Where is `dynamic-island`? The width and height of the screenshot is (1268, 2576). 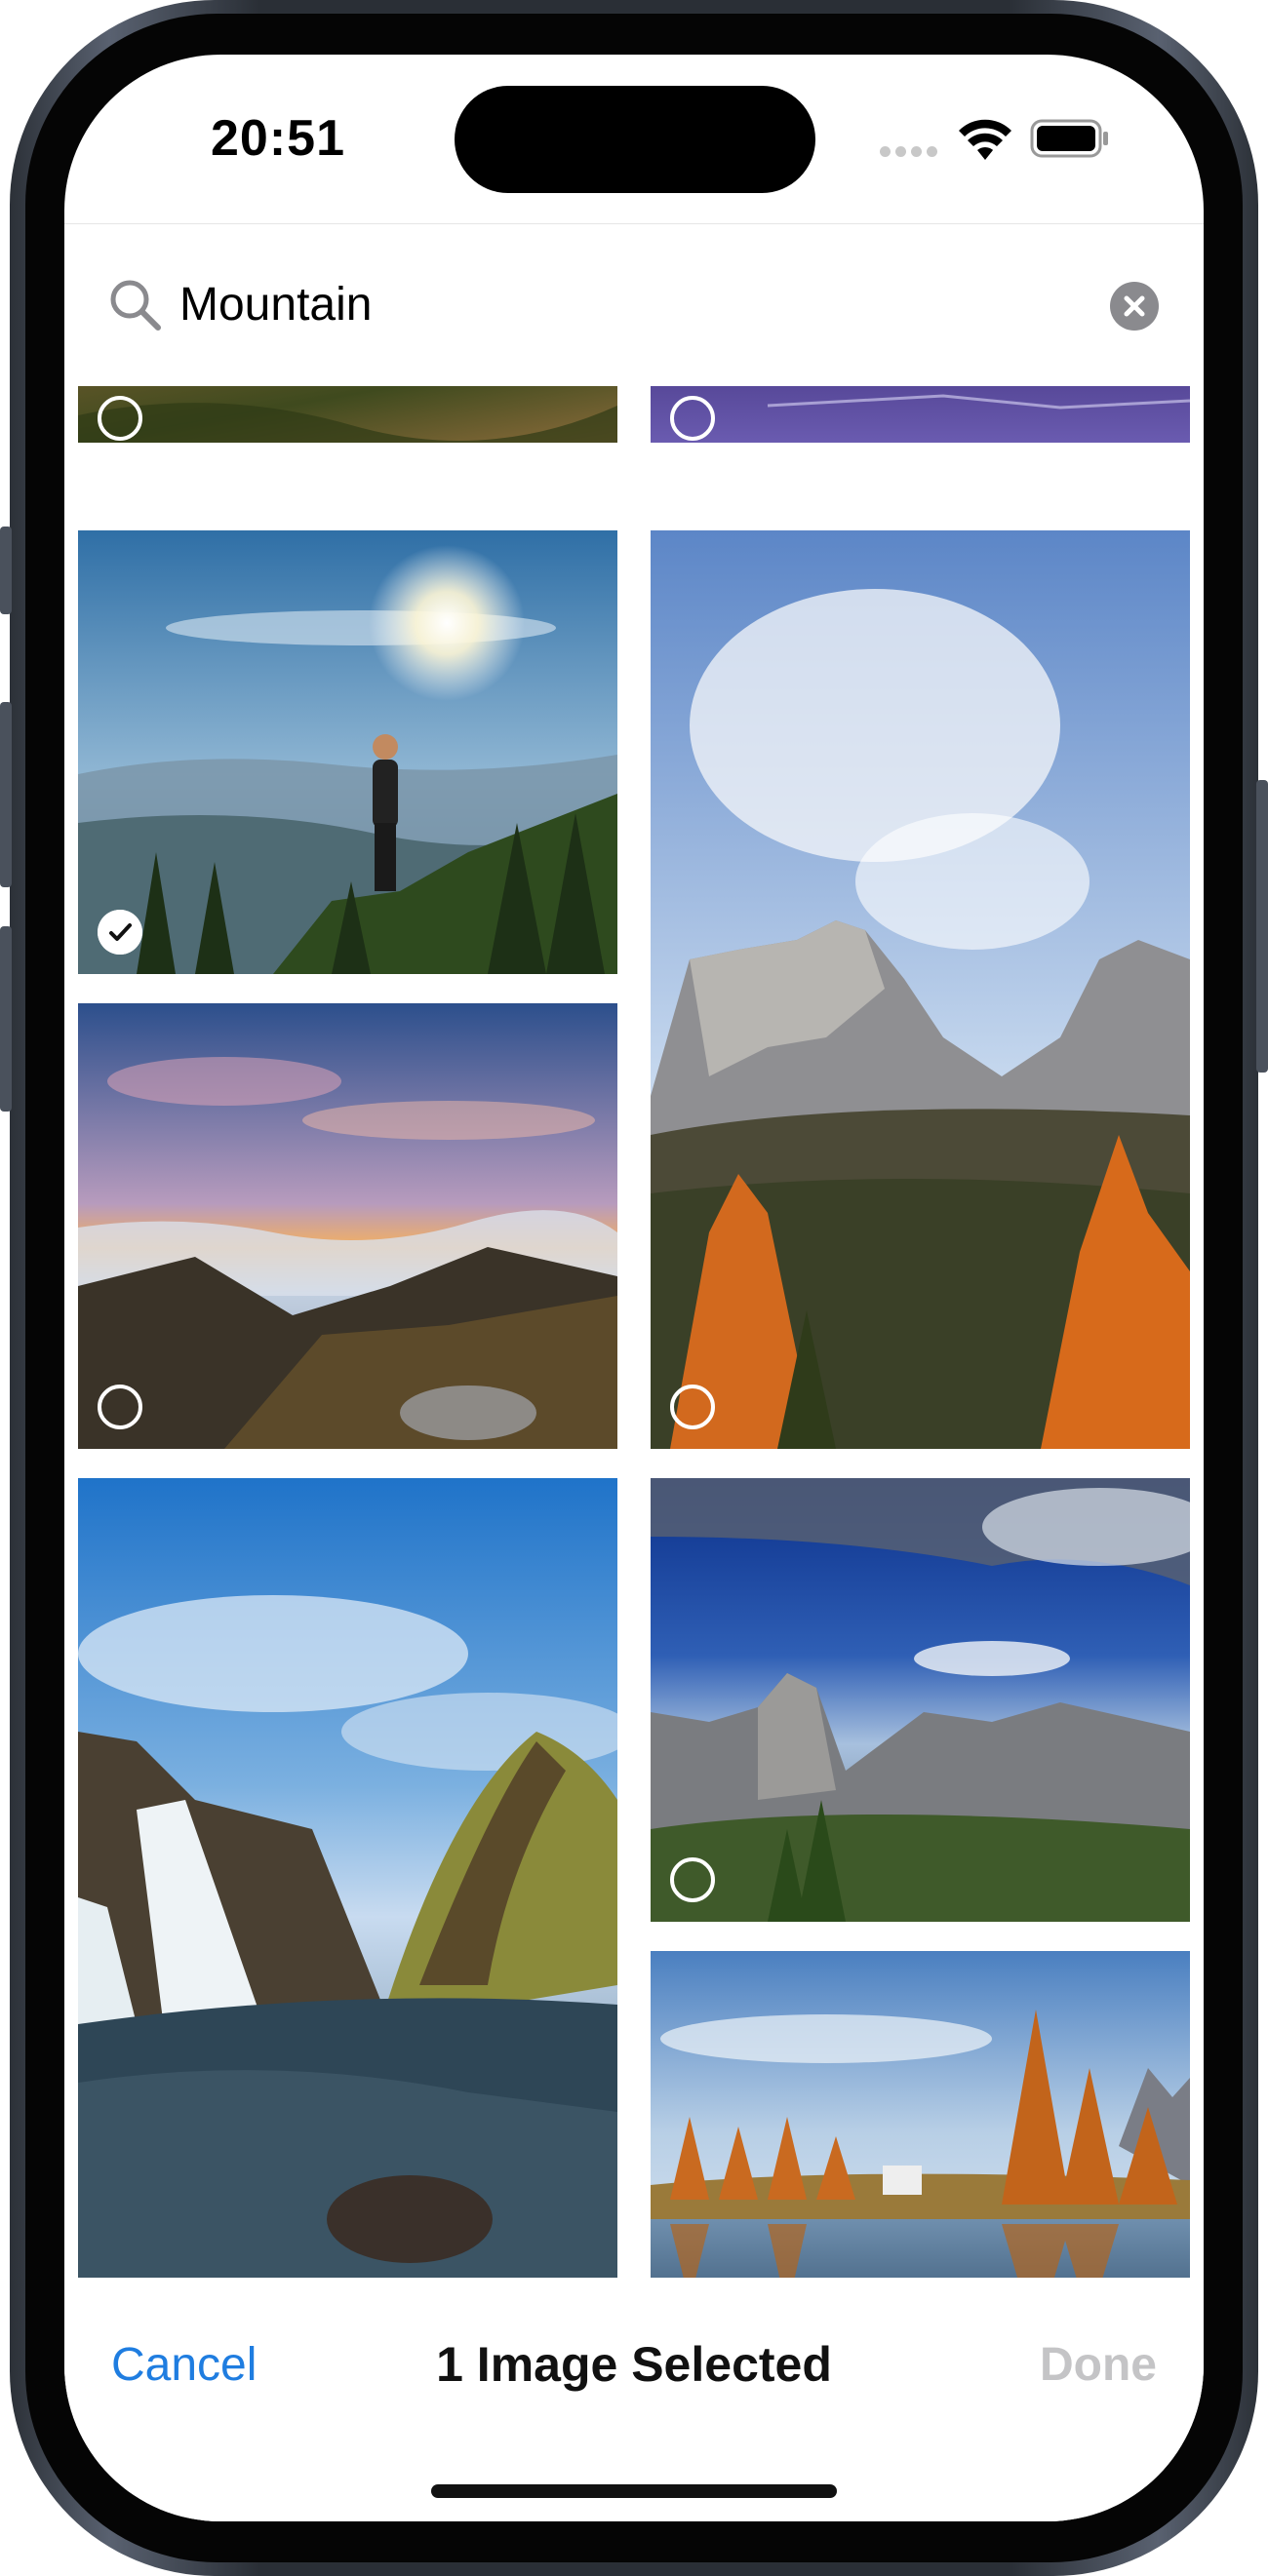
dynamic-island is located at coordinates (635, 139).